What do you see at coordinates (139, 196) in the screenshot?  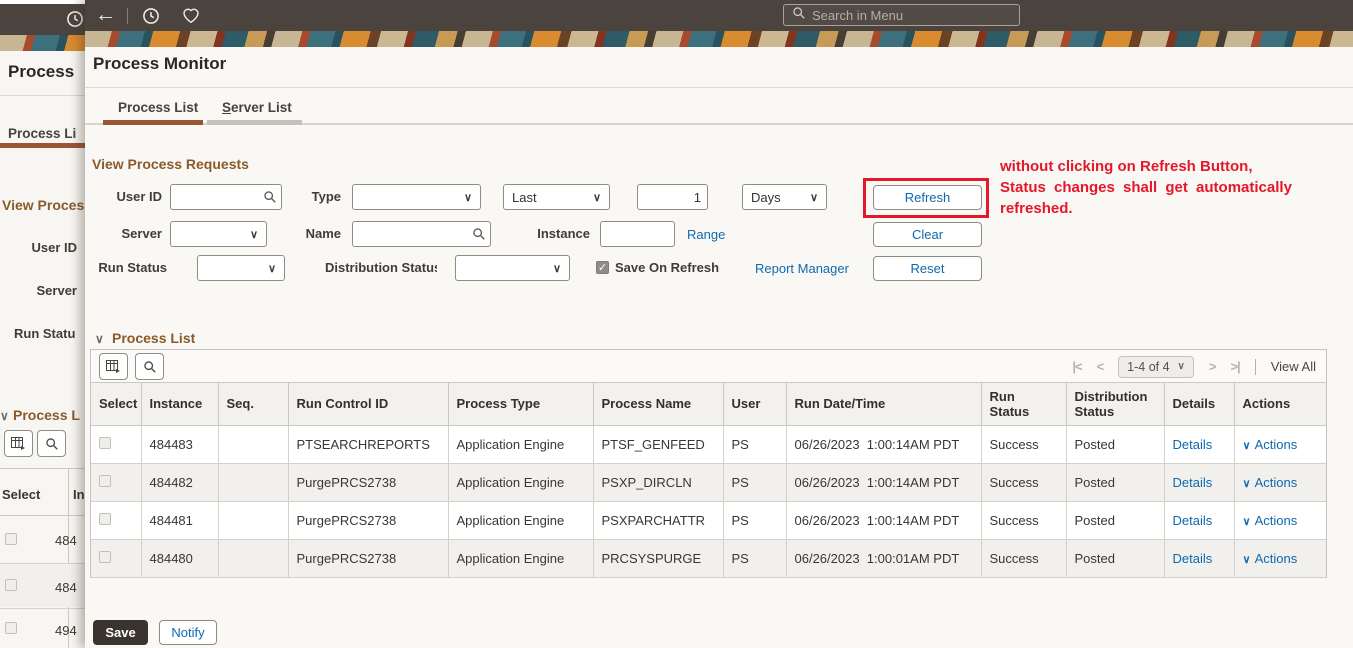 I see `user-id-label: User ID` at bounding box center [139, 196].